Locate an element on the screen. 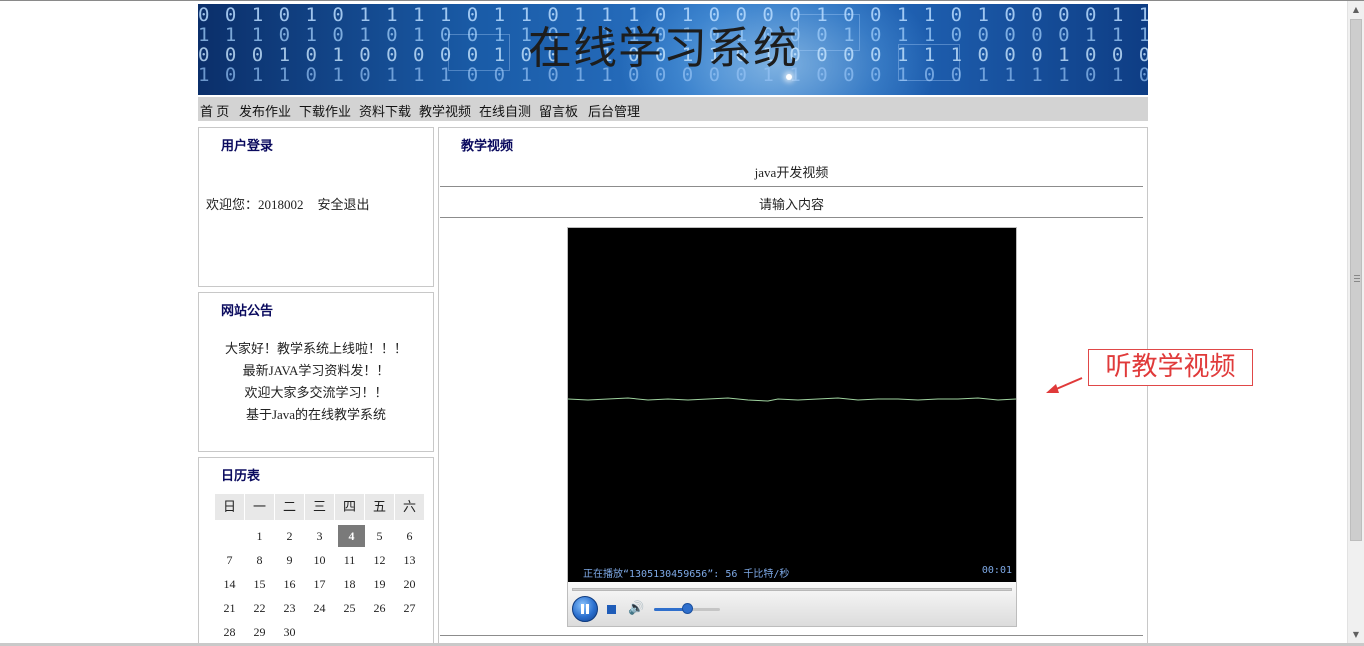  waveform-line is located at coordinates (792, 399).